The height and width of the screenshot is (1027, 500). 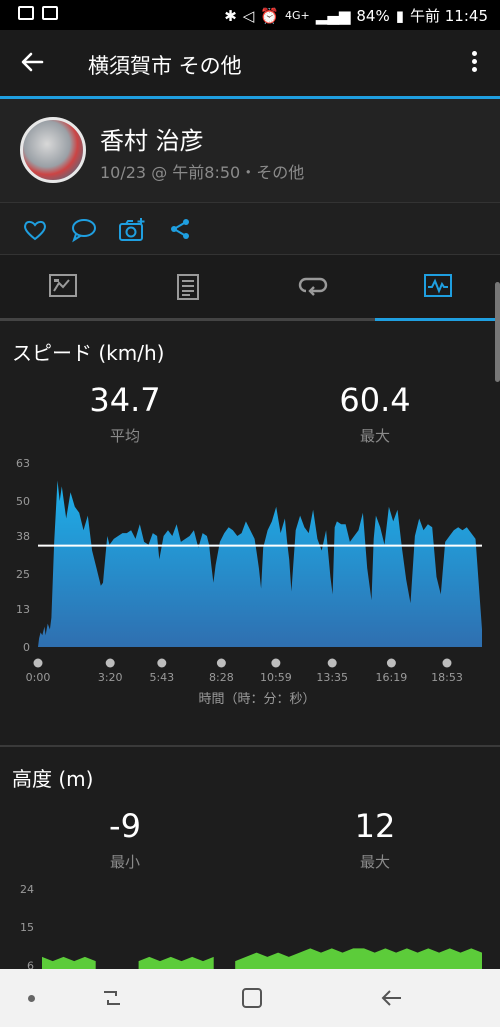 I want to click on tab-overview, so click(x=62, y=286).